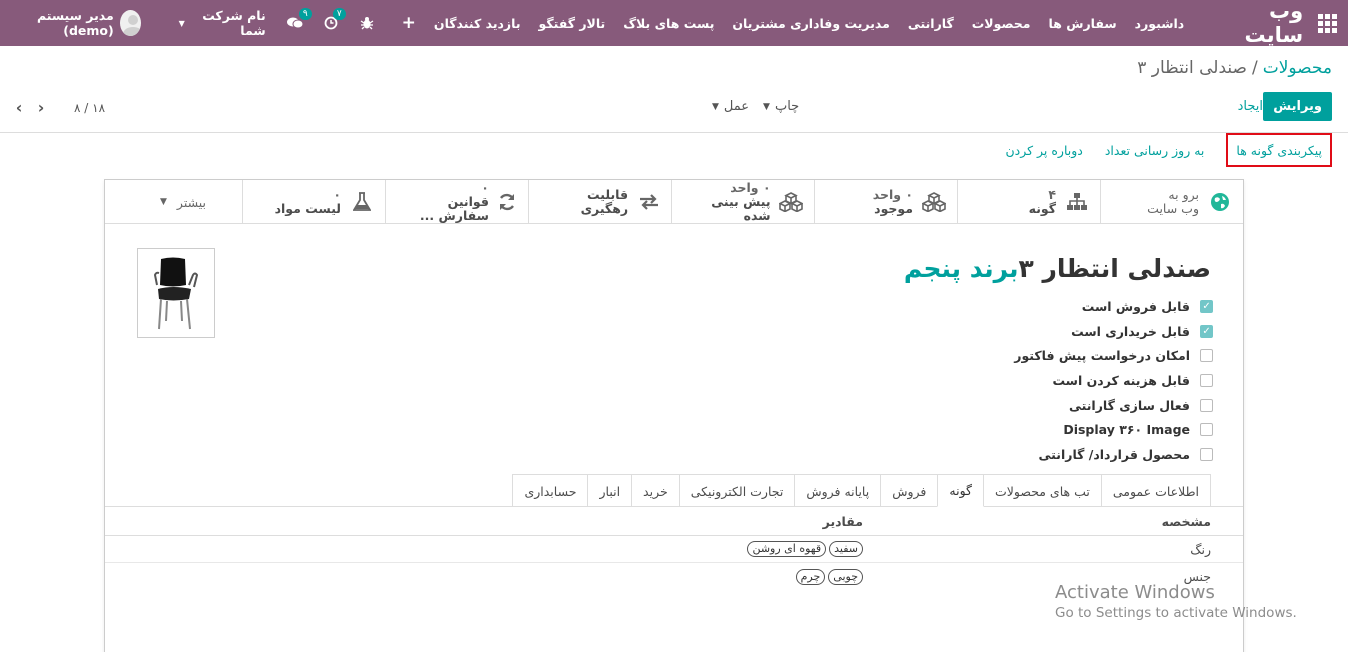 This screenshot has height=652, width=1348. Describe the element at coordinates (909, 490) in the screenshot. I see `tab-sales: فروش` at that location.